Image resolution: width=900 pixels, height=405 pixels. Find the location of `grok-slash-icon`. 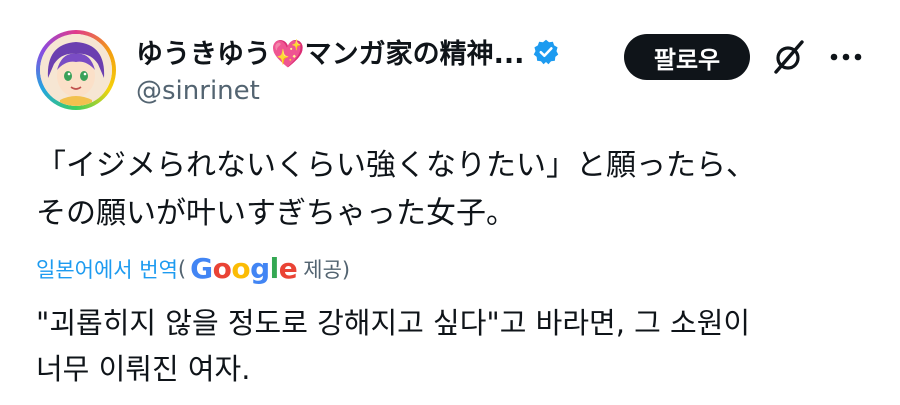

grok-slash-icon is located at coordinates (789, 57).